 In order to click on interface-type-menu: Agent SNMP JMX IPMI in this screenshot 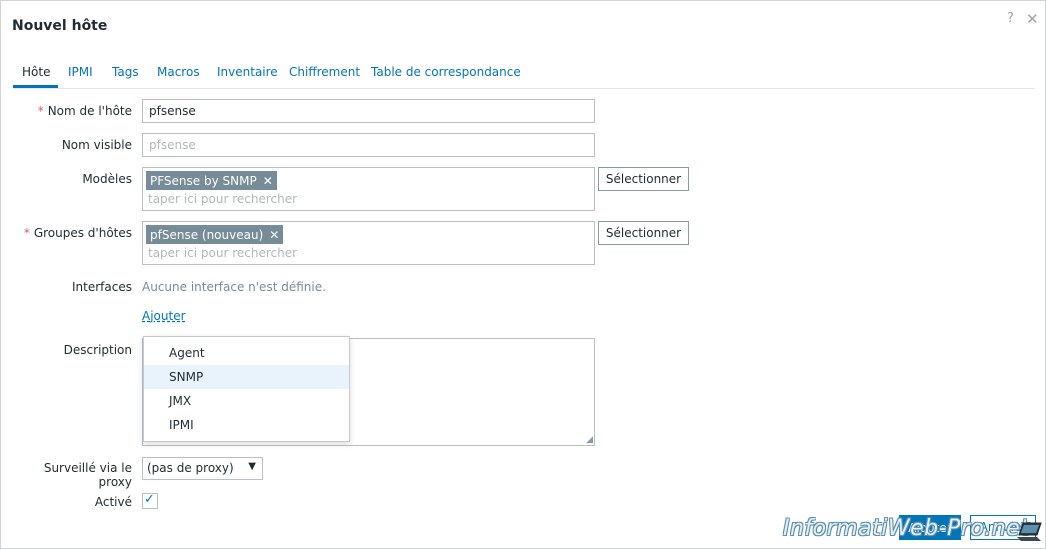, I will do `click(246, 389)`.